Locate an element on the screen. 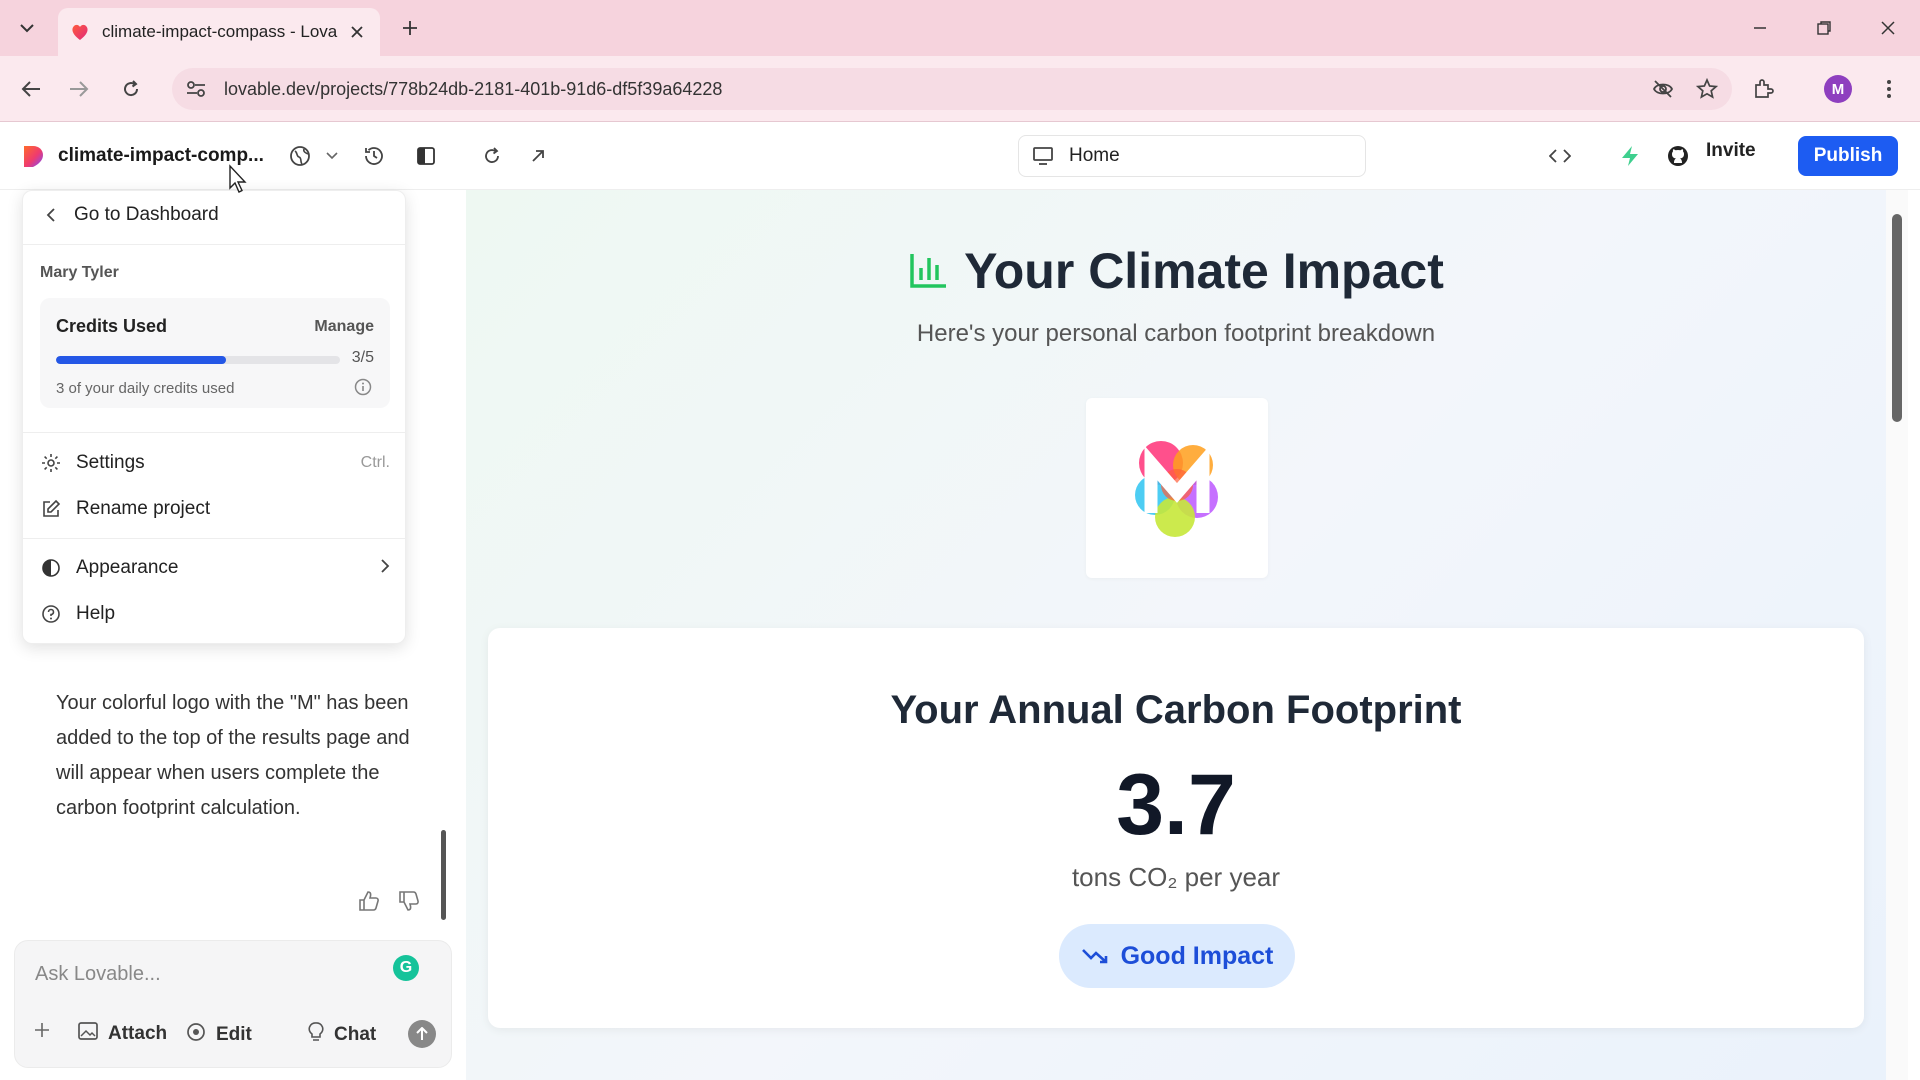 The width and height of the screenshot is (1920, 1080). sidebar-toggle-icon is located at coordinates (426, 156).